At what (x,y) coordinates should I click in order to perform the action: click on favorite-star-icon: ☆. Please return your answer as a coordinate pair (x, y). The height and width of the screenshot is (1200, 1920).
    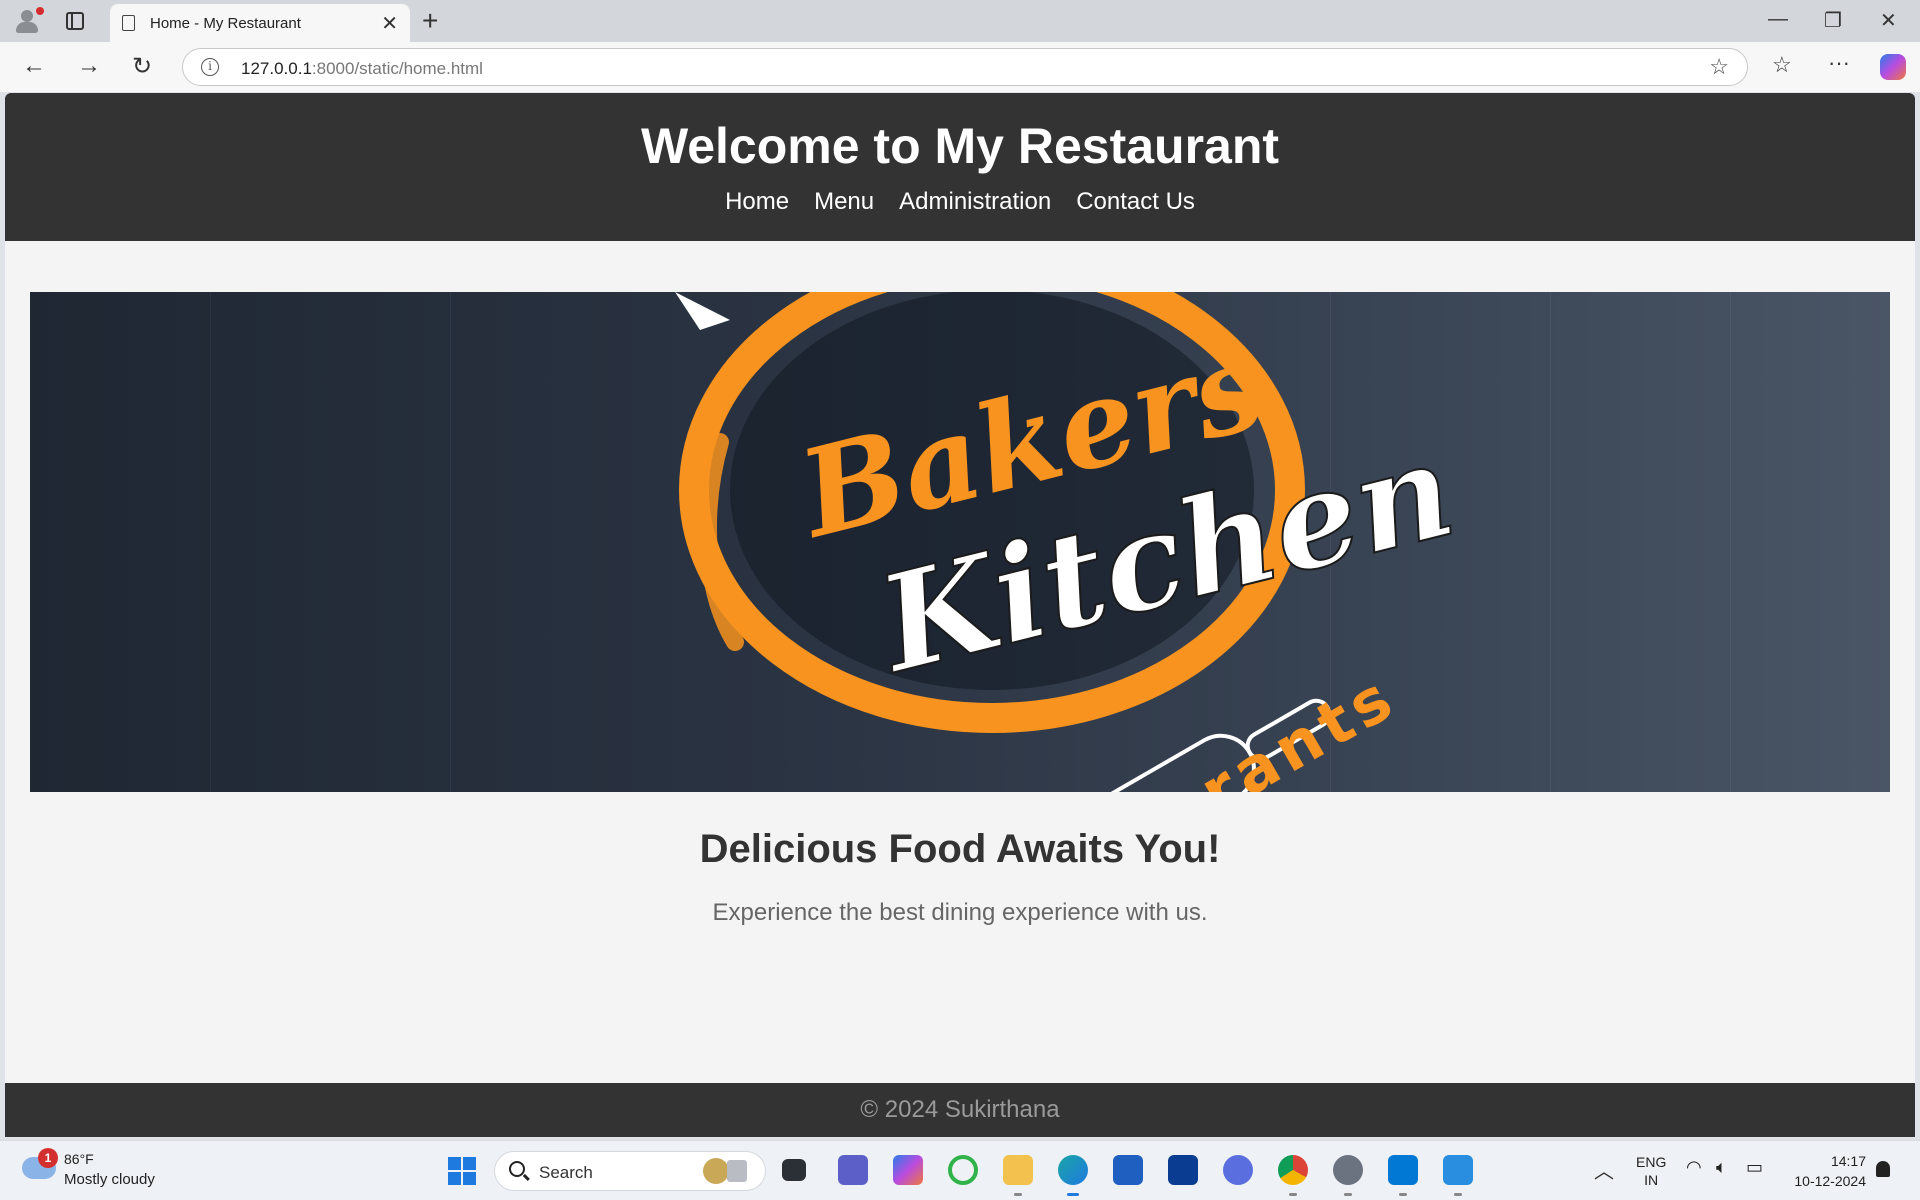
    Looking at the image, I should click on (1719, 67).